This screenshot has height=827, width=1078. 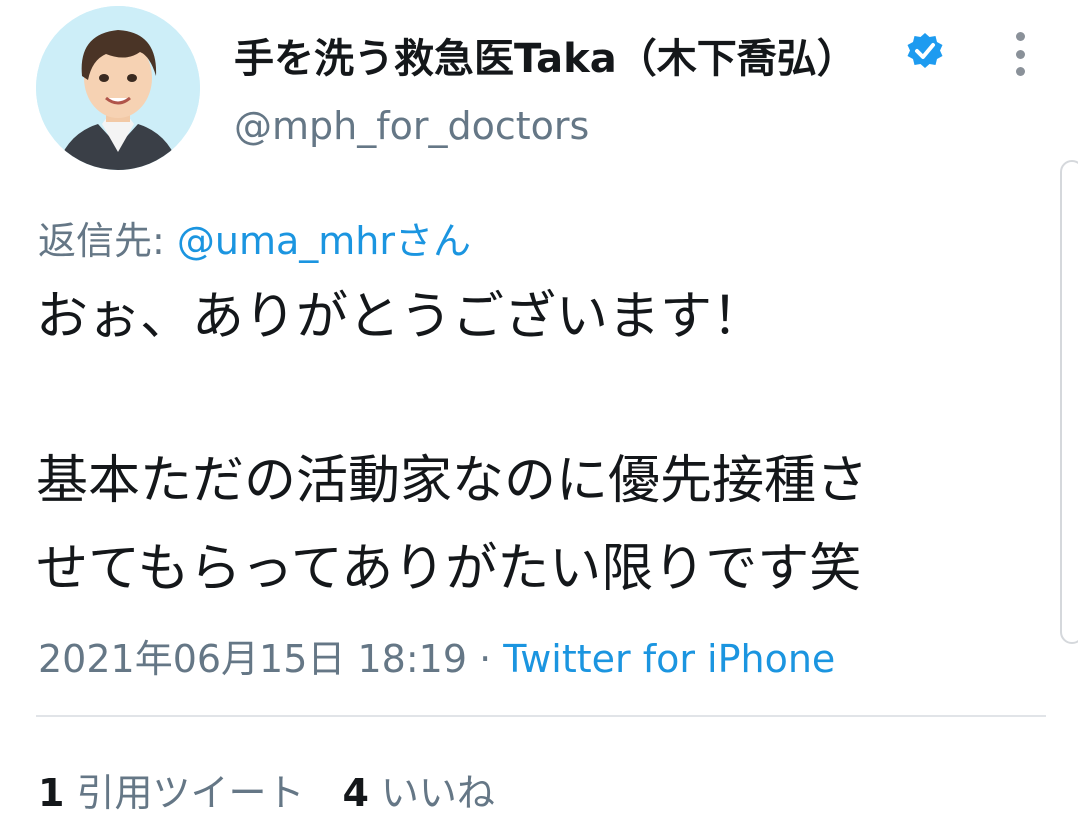 What do you see at coordinates (1069, 402) in the screenshot?
I see `side-edge-handle` at bounding box center [1069, 402].